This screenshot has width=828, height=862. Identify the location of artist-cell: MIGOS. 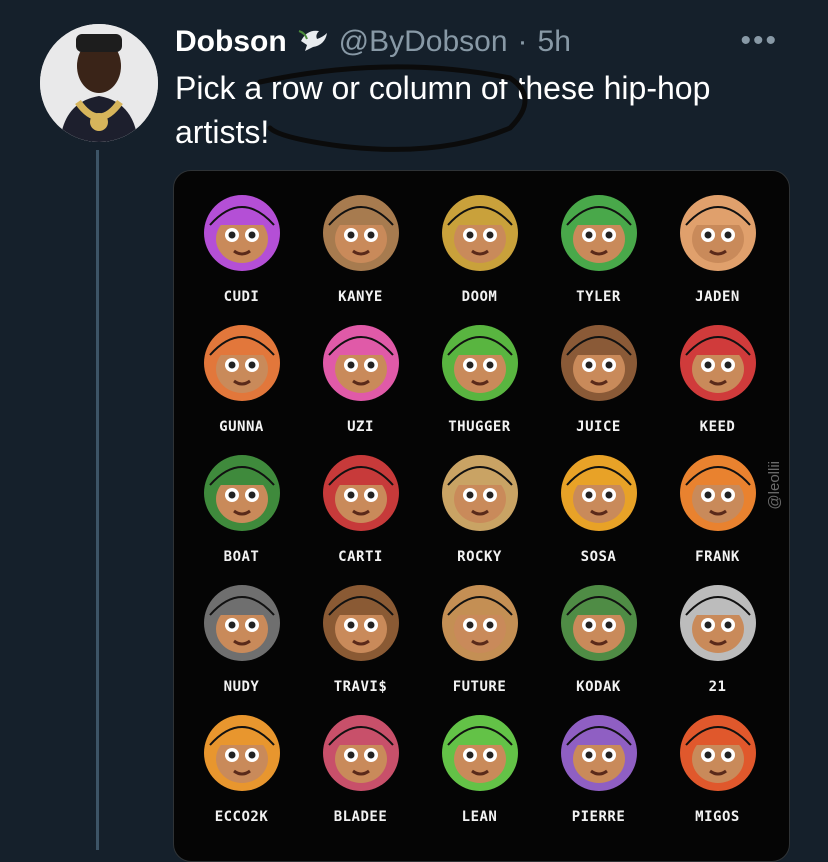
(717, 764).